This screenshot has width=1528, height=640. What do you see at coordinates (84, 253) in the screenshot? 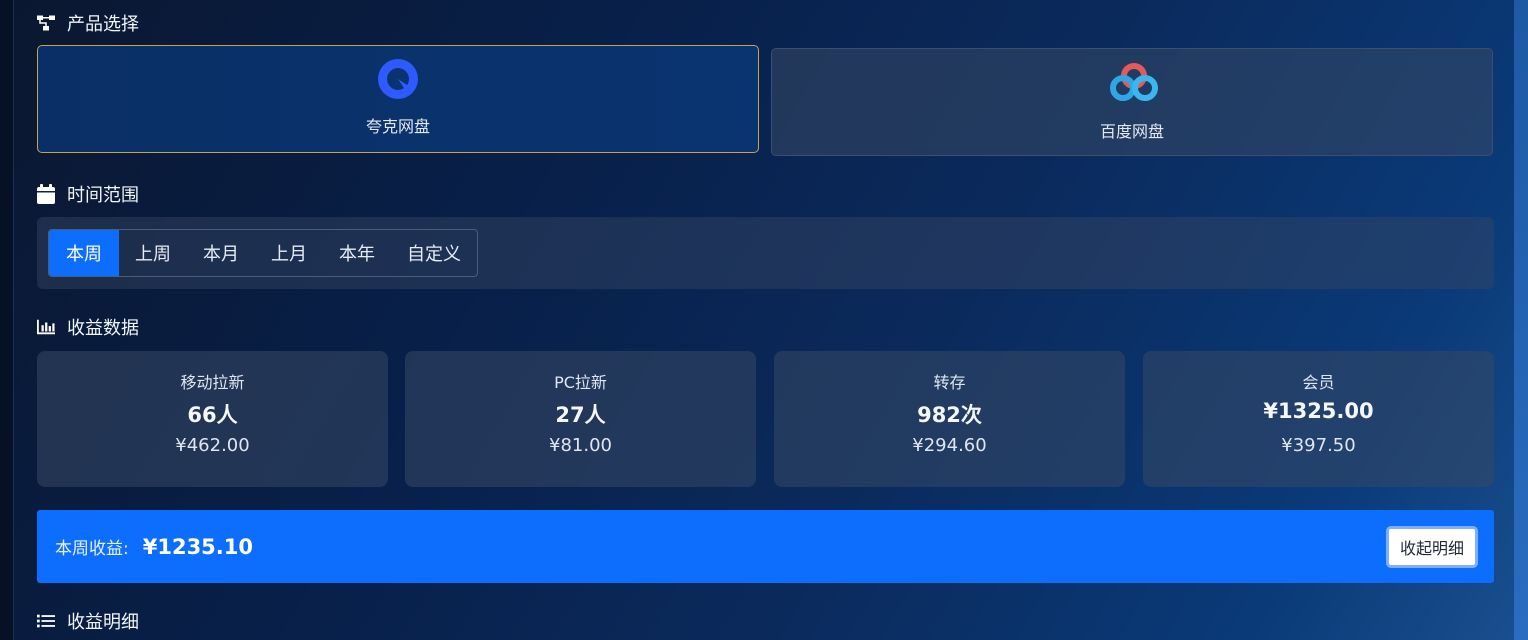
I see `tab-this-week: 本周` at bounding box center [84, 253].